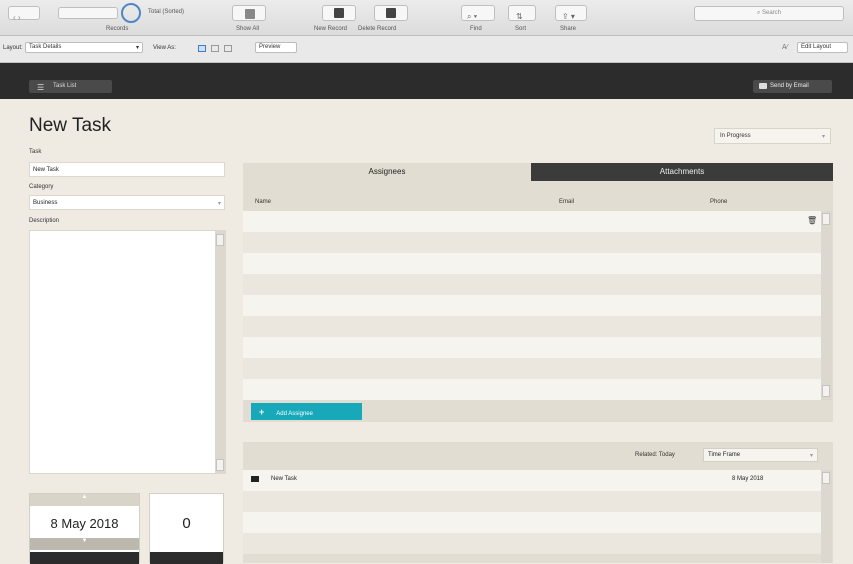 The height and width of the screenshot is (564, 853). I want to click on tabs: Assignees Attachments, so click(538, 172).